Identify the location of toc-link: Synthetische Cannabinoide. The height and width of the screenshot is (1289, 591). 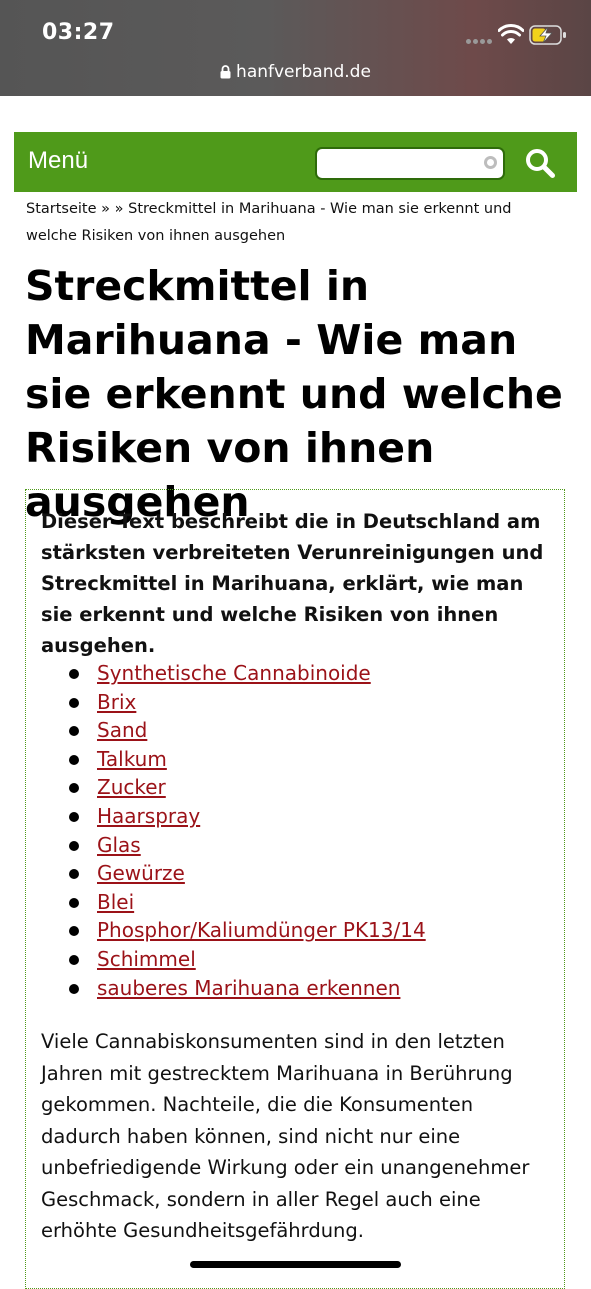
(234, 673).